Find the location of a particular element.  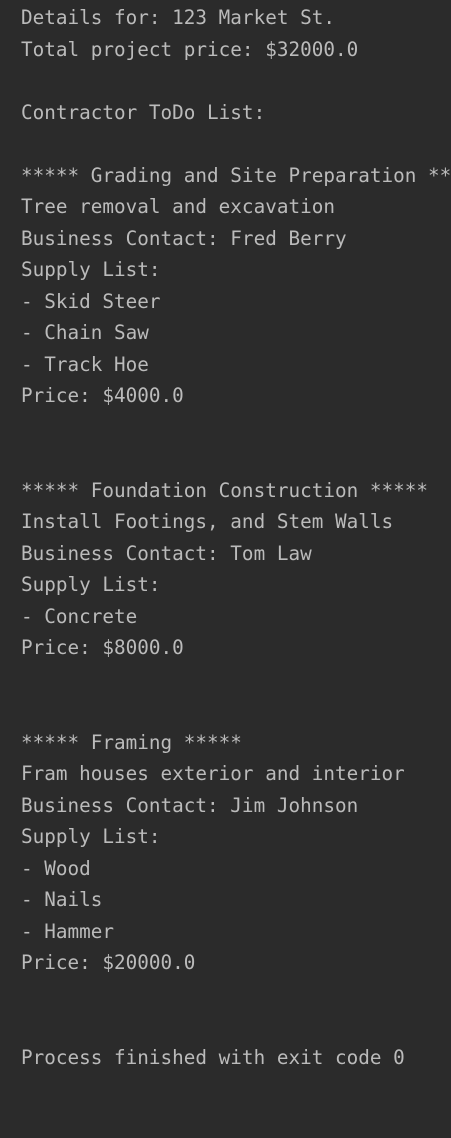

task-heading: ***** Grading and Site Preparation ***** is located at coordinates (236, 175).